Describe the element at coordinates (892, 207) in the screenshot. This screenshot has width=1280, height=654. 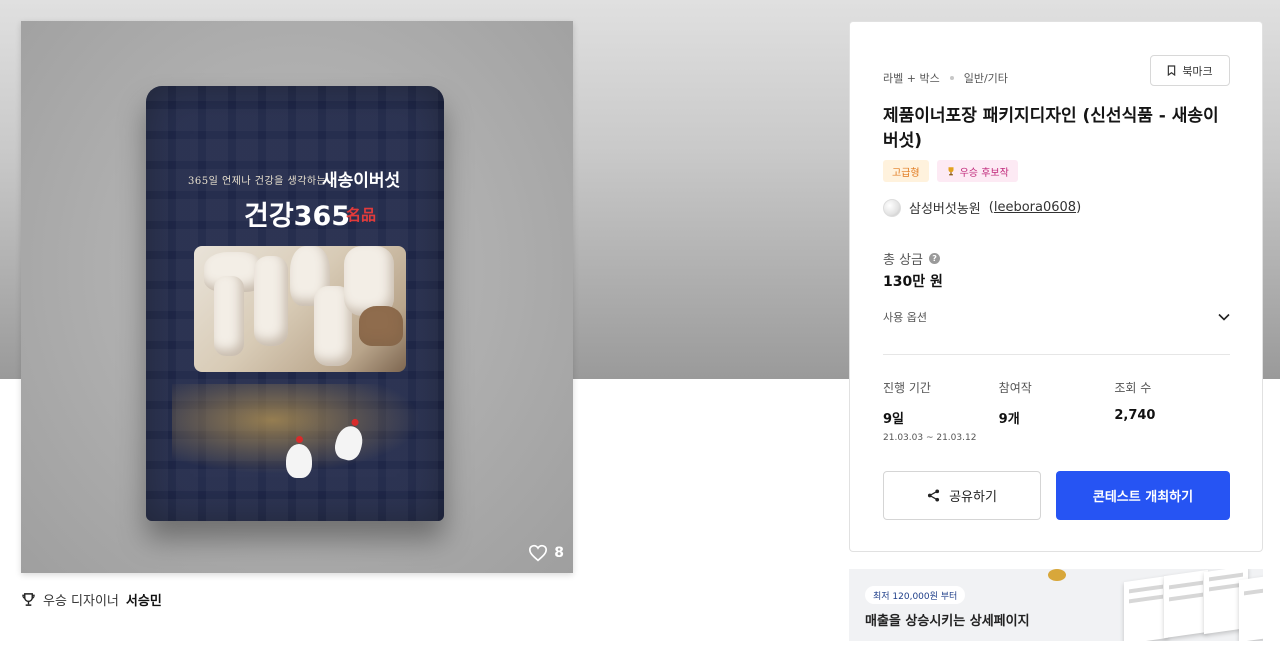
I see `avatar` at that location.